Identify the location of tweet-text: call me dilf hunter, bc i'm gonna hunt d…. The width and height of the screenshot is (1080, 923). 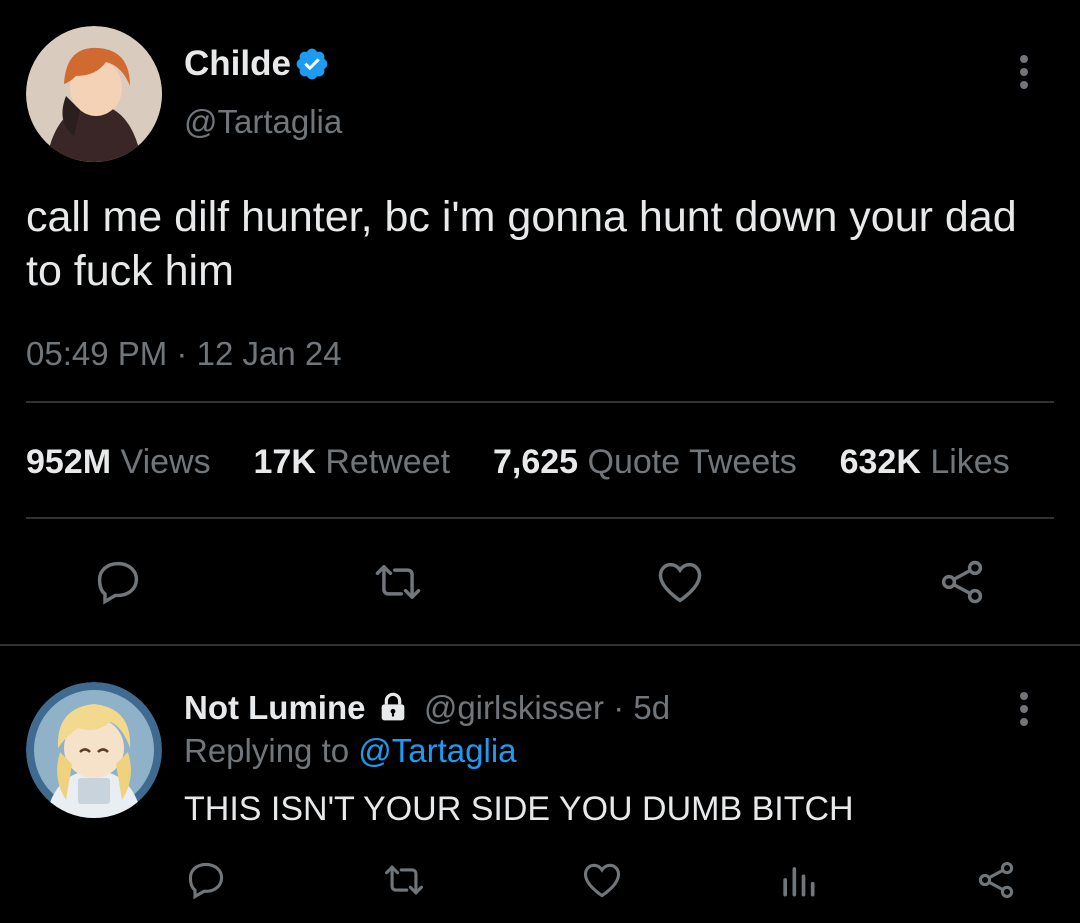
(521, 244).